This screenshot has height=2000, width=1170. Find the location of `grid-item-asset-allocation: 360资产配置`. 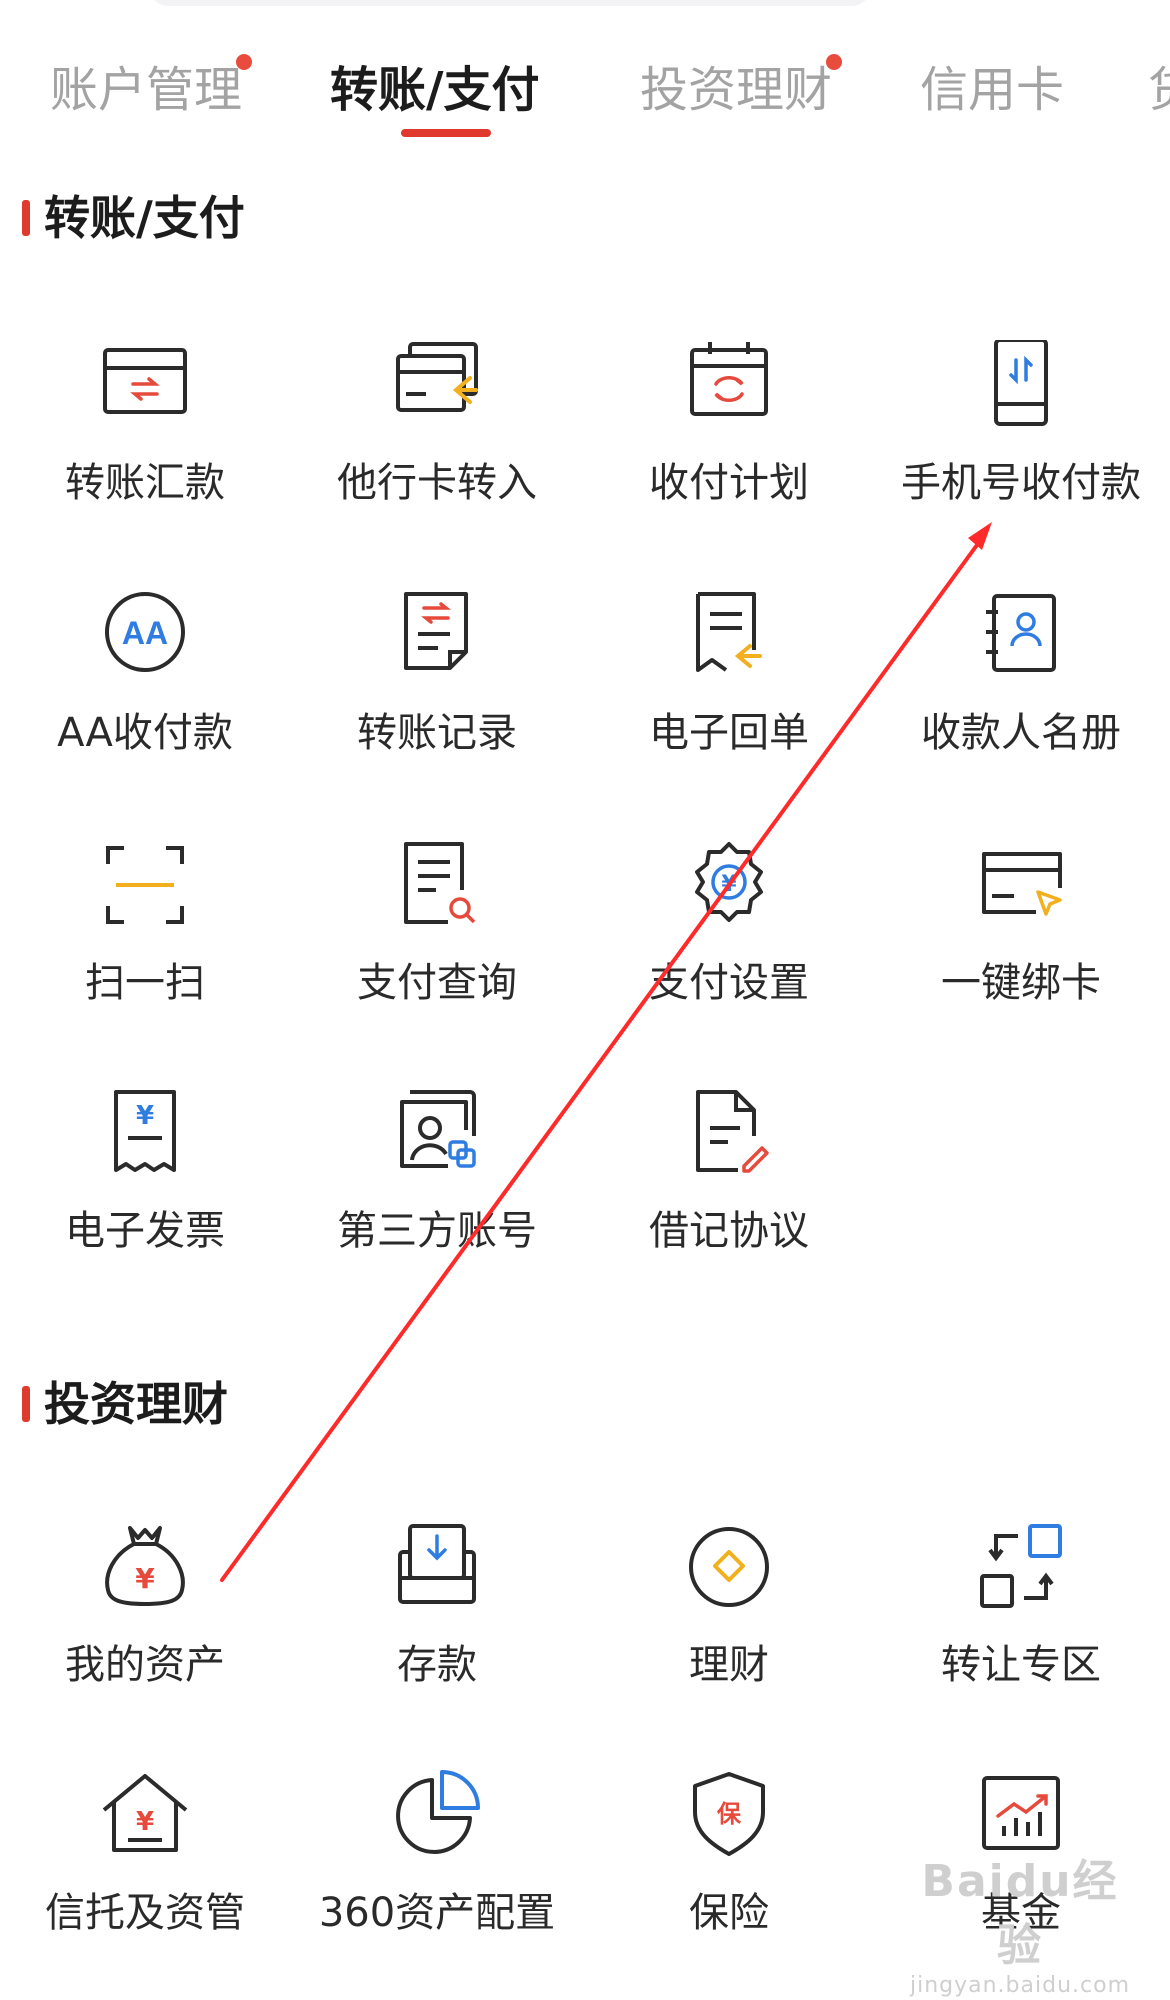

grid-item-asset-allocation: 360资产配置 is located at coordinates (437, 1885).